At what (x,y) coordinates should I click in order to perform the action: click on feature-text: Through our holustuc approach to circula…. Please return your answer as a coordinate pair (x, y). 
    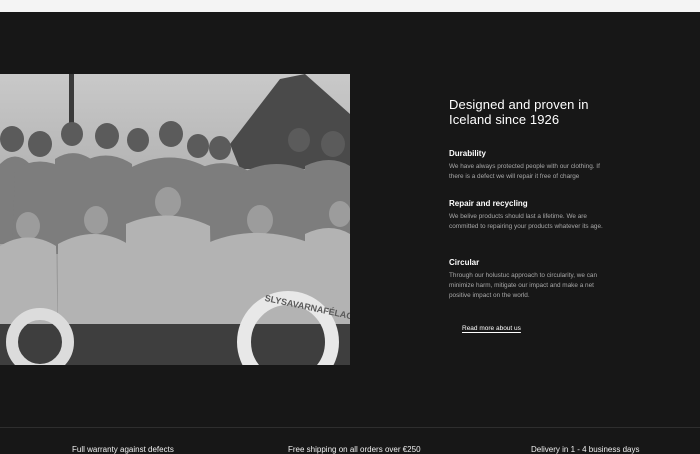
    Looking at the image, I should click on (523, 285).